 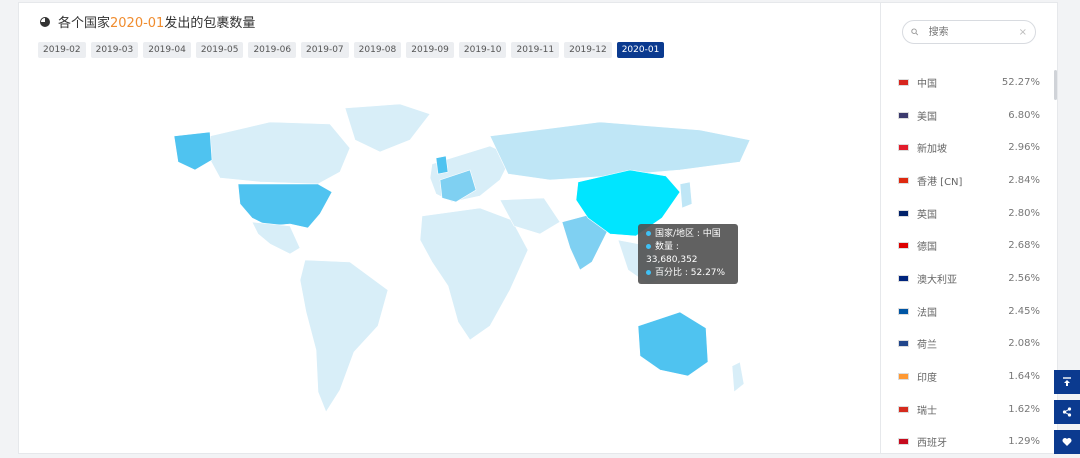 What do you see at coordinates (1055, 85) in the screenshot?
I see `scrollbar` at bounding box center [1055, 85].